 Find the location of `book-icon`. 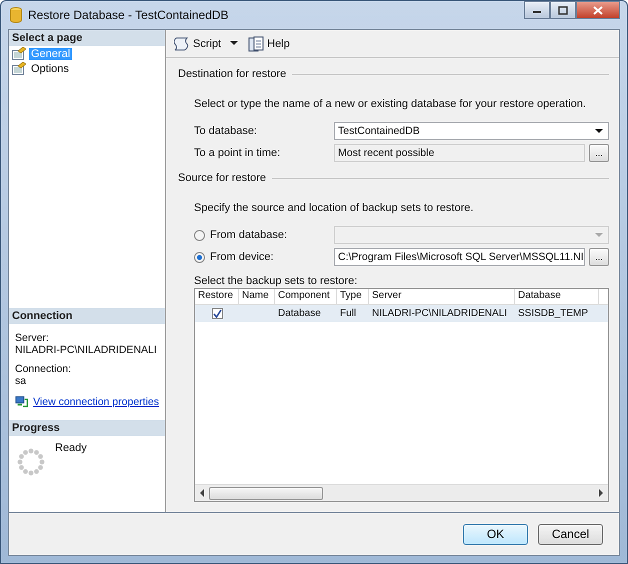

book-icon is located at coordinates (256, 44).